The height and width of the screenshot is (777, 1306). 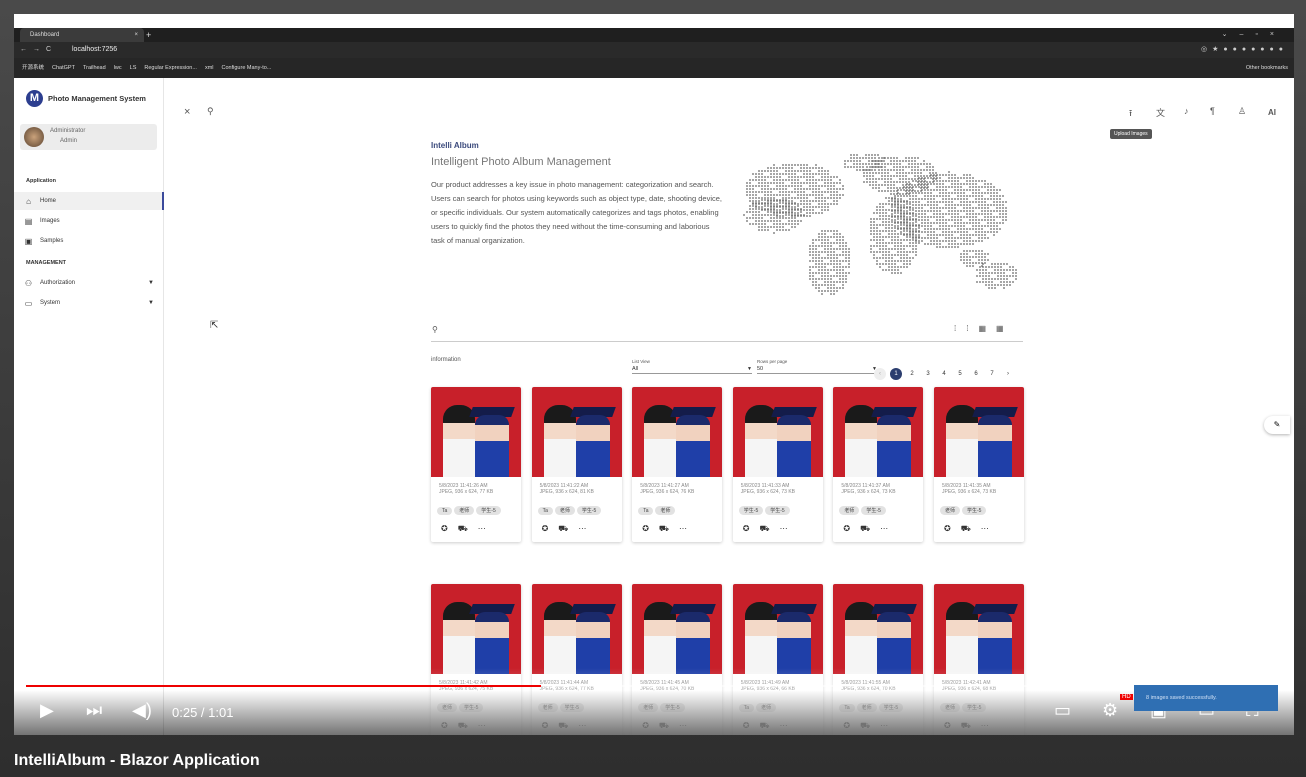 What do you see at coordinates (960, 374) in the screenshot?
I see `page-button: 5` at bounding box center [960, 374].